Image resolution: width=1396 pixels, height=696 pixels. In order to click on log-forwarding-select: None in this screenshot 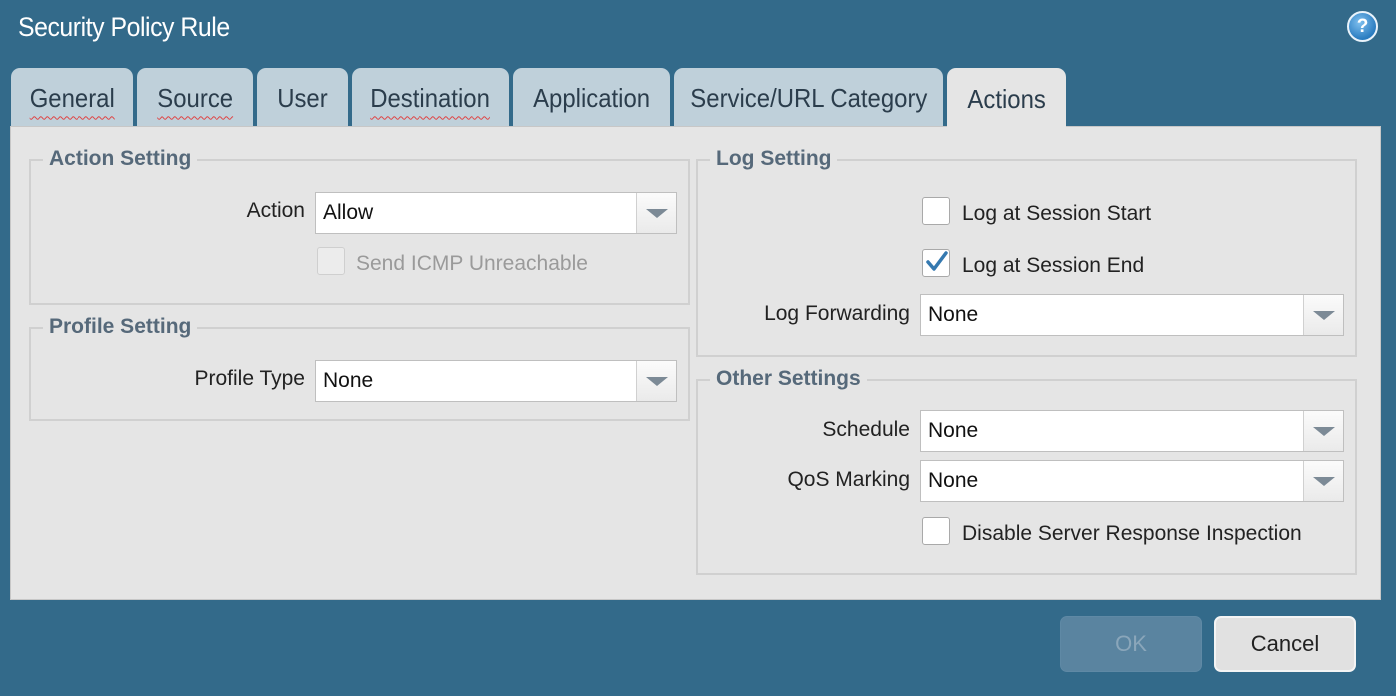, I will do `click(1132, 315)`.